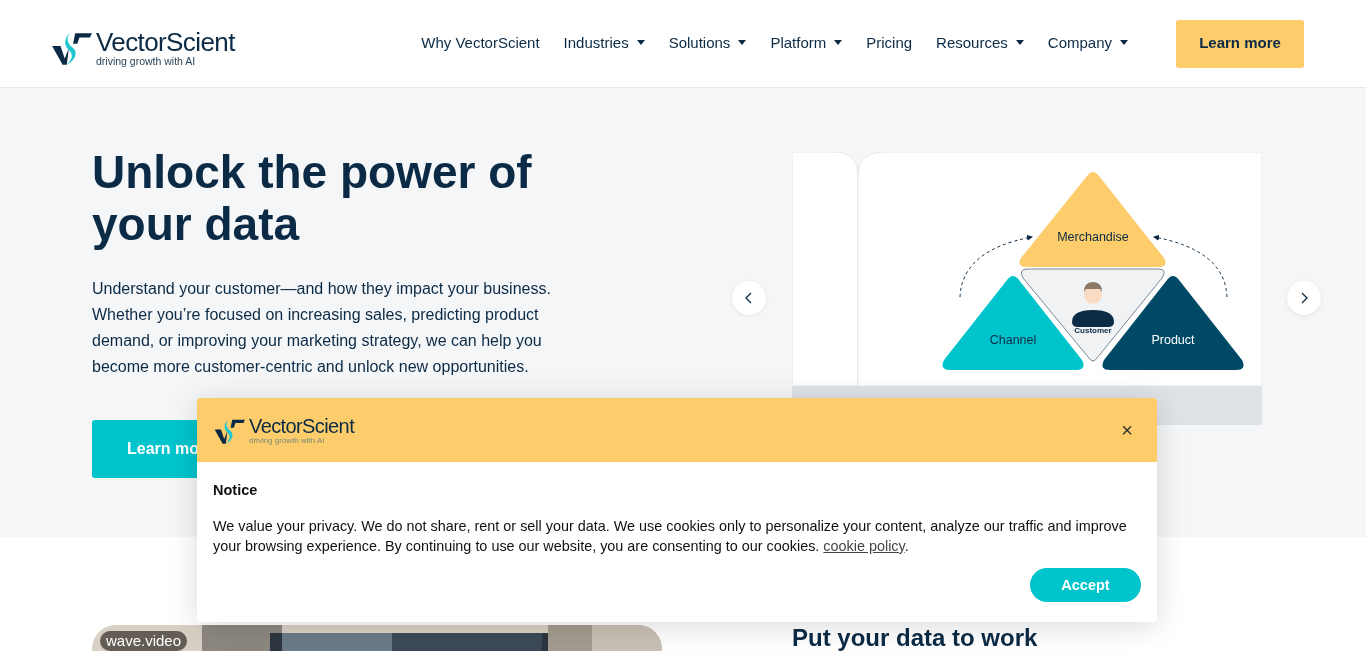 Image resolution: width=1366 pixels, height=651 pixels. What do you see at coordinates (806, 43) in the screenshot?
I see `nav-link: Platform` at bounding box center [806, 43].